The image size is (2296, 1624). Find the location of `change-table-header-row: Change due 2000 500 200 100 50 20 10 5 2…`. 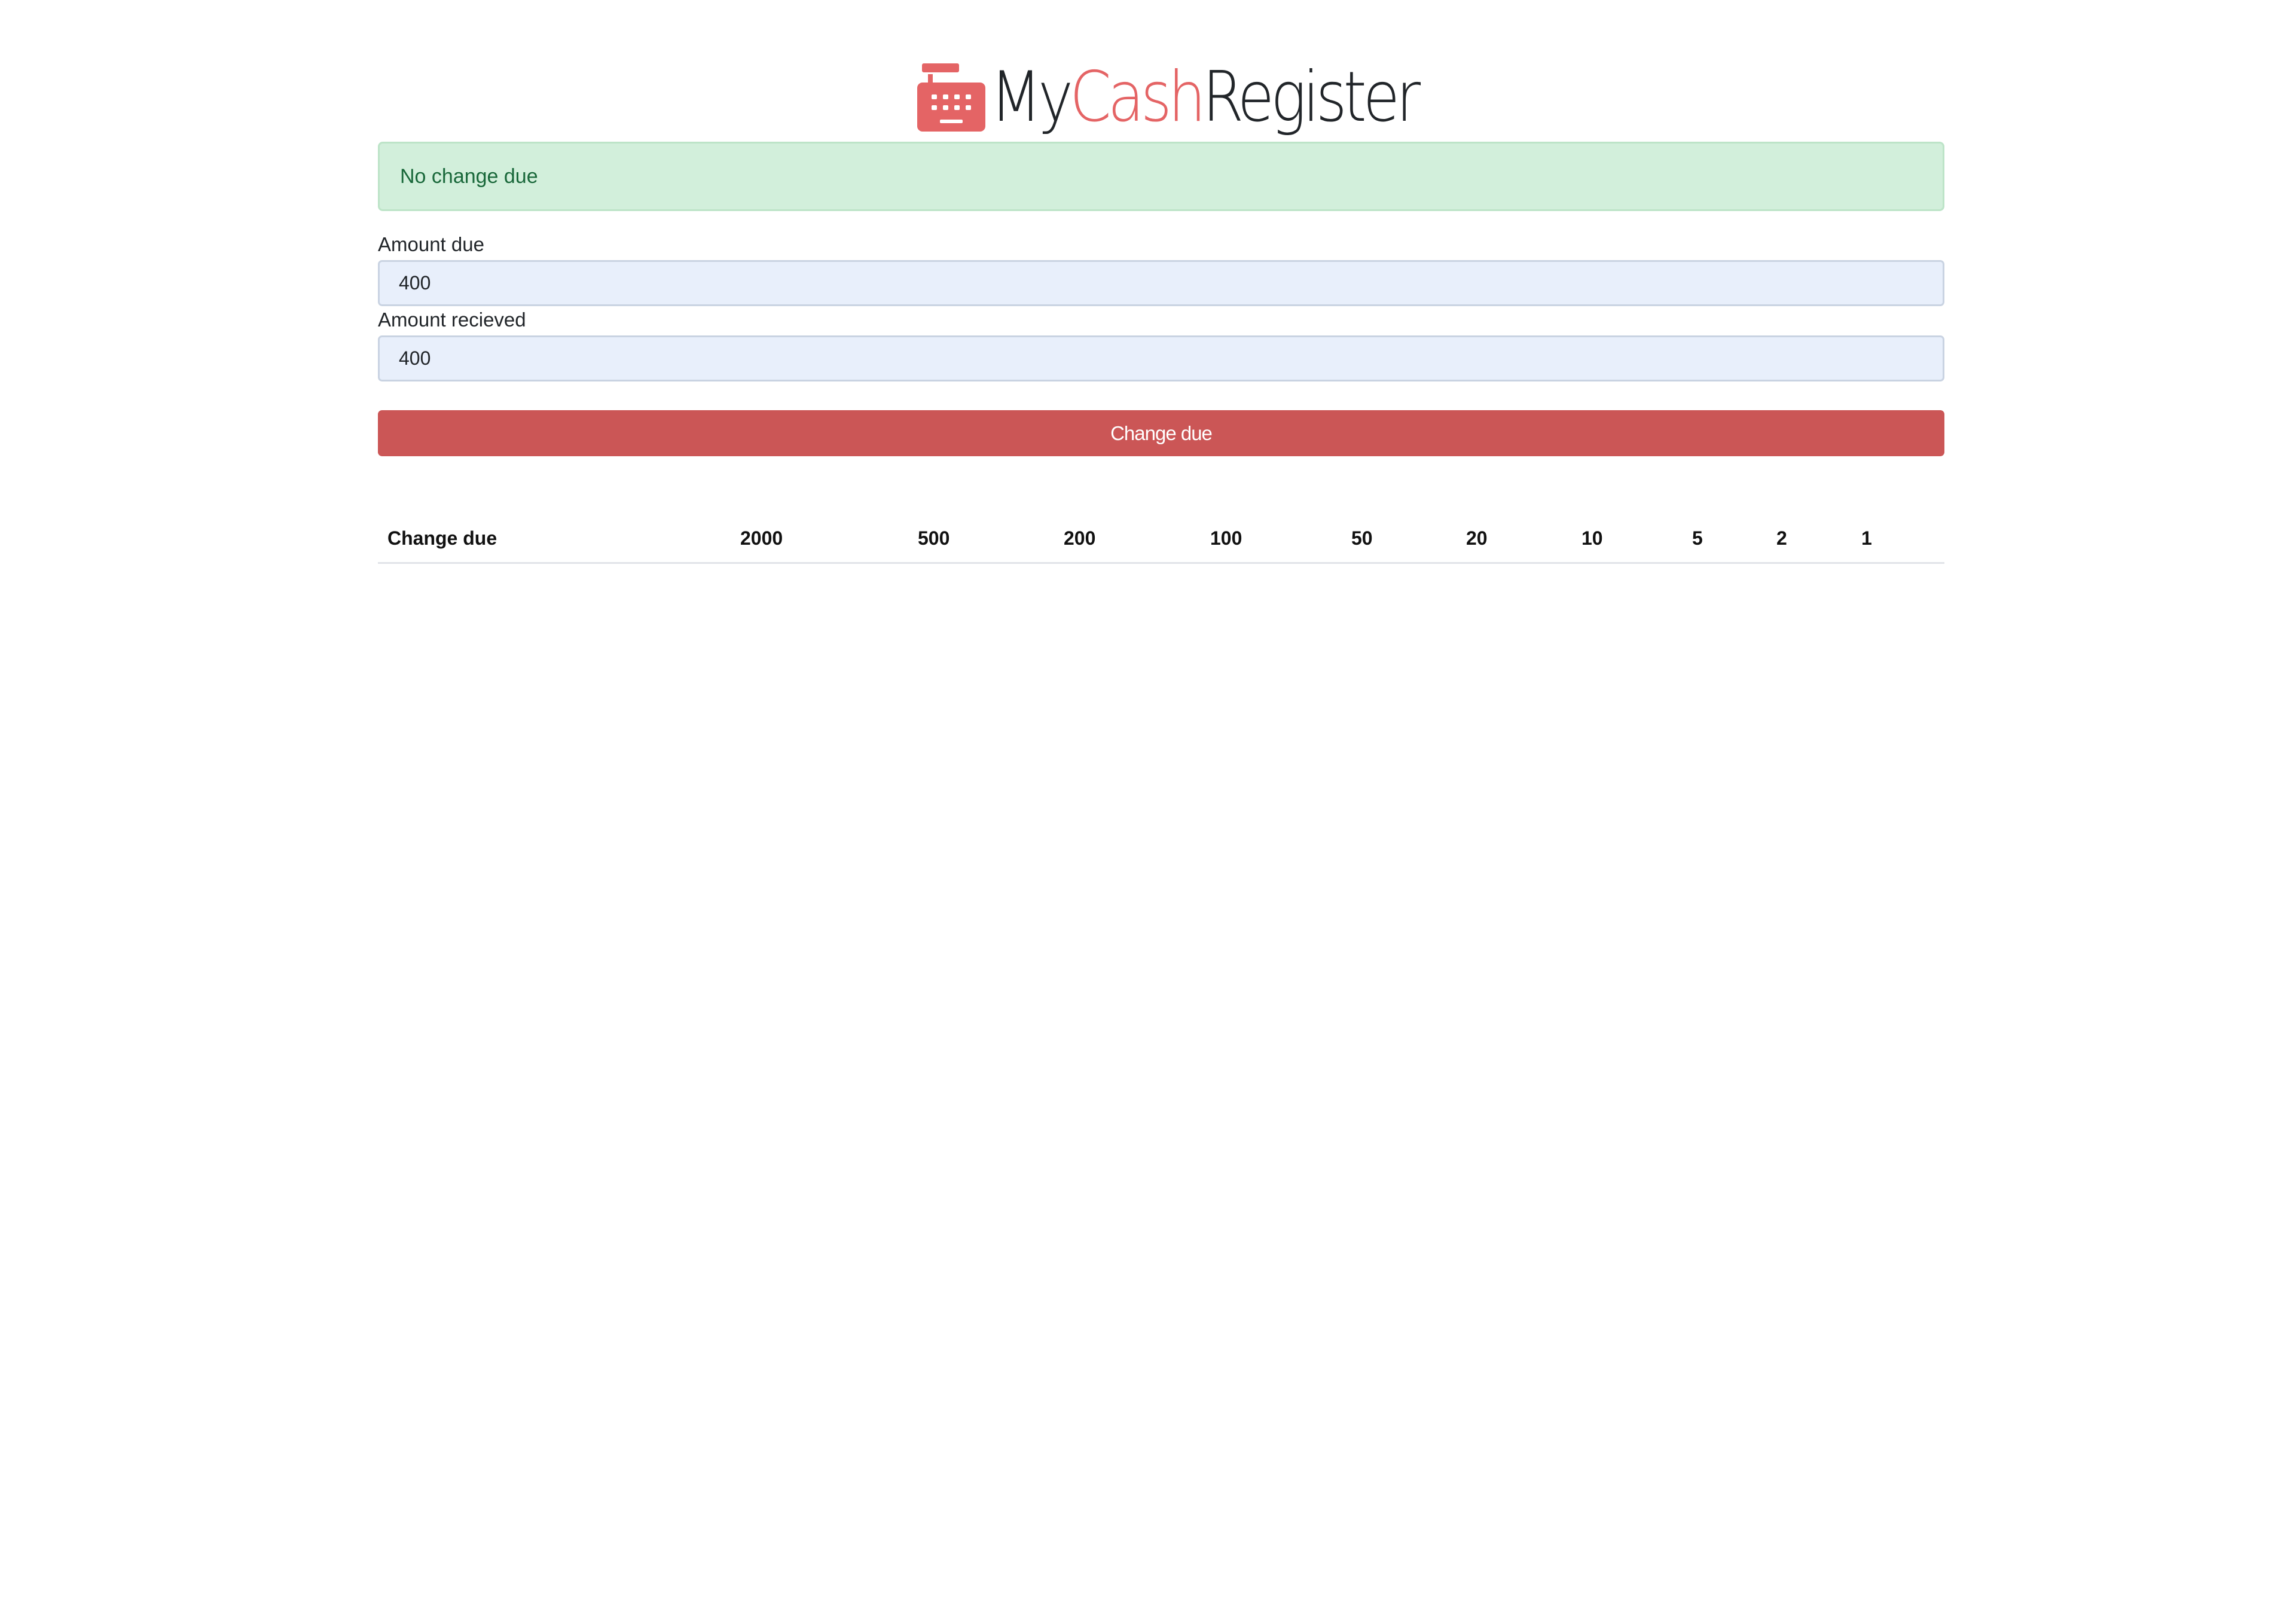

change-table-header-row: Change due 2000 500 200 100 50 20 10 5 2… is located at coordinates (1161, 539).